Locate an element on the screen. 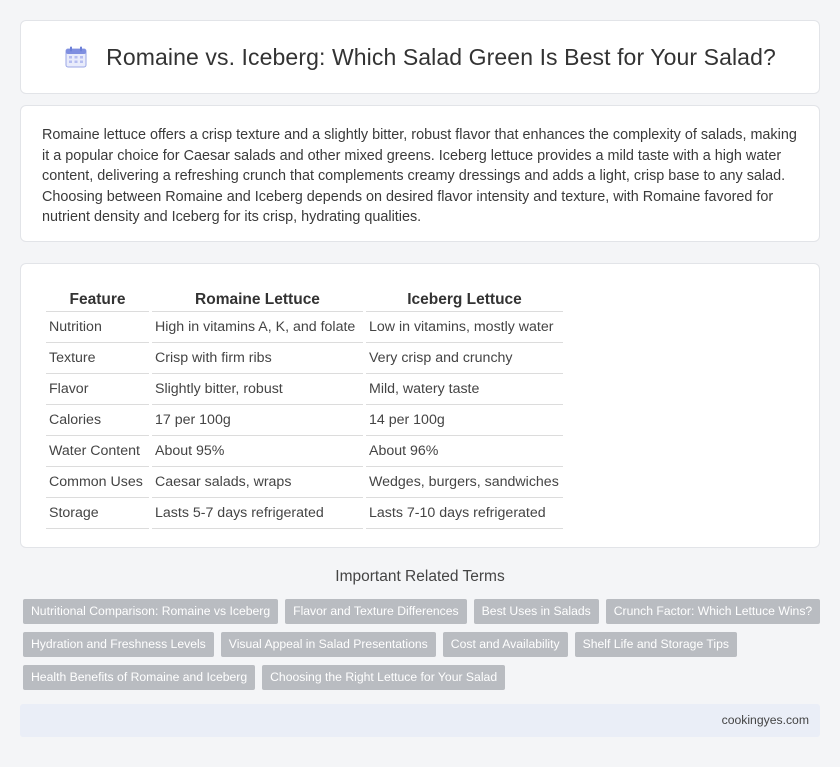  table-cell: Mild, watery taste is located at coordinates (464, 389).